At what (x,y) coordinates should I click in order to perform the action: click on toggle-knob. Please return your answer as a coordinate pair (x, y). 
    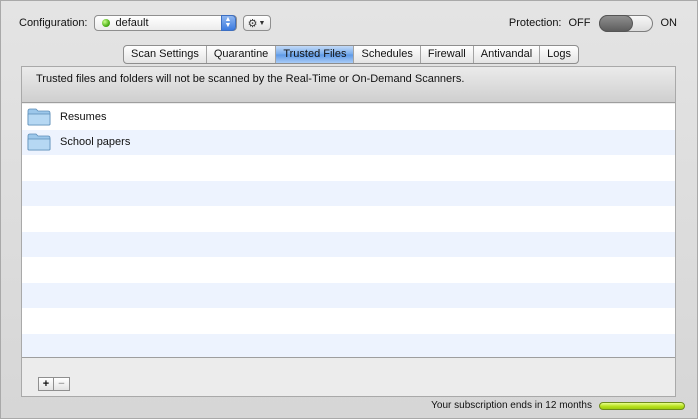
    Looking at the image, I should click on (615, 23).